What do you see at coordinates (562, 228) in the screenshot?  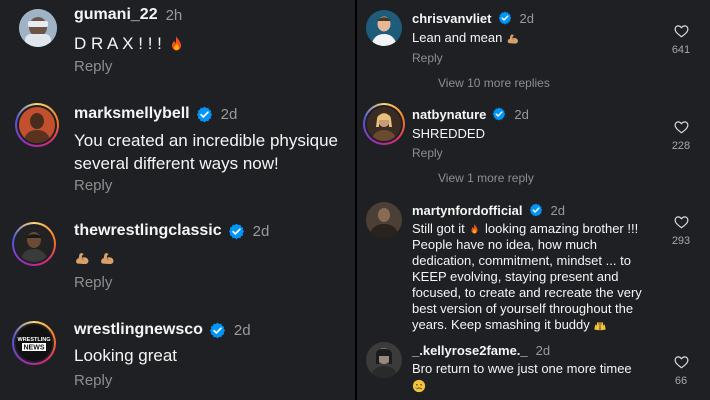 I see `comment-line: looking amazing brother !!!` at bounding box center [562, 228].